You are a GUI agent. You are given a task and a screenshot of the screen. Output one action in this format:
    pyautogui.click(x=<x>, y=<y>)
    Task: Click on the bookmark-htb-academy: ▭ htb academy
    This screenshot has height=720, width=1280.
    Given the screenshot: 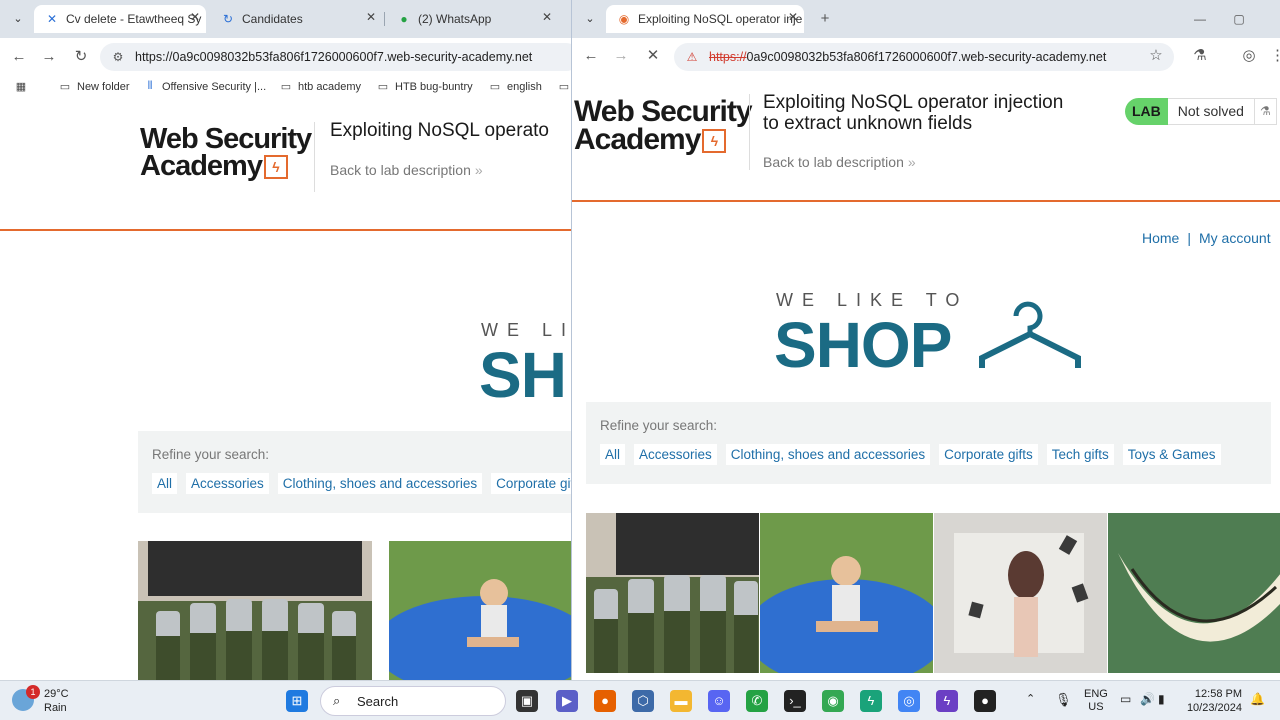 What is the action you would take?
    pyautogui.click(x=320, y=87)
    